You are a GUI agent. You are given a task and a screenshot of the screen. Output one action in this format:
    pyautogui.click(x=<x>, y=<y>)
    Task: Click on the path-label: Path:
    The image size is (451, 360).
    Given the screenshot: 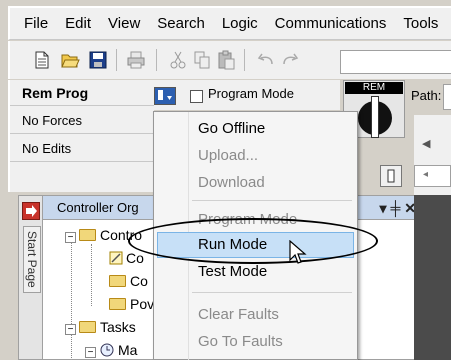 What is the action you would take?
    pyautogui.click(x=426, y=95)
    